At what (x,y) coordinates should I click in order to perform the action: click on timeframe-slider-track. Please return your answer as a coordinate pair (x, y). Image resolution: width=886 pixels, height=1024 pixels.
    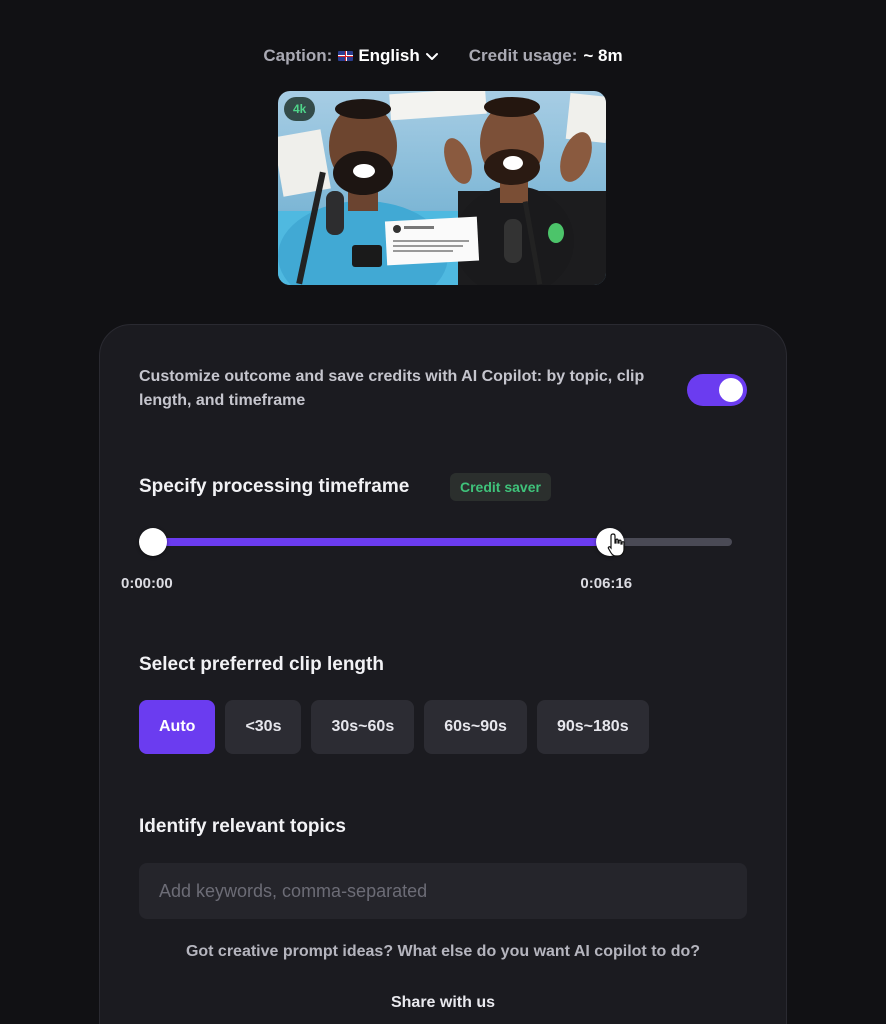
    Looking at the image, I should click on (442, 542).